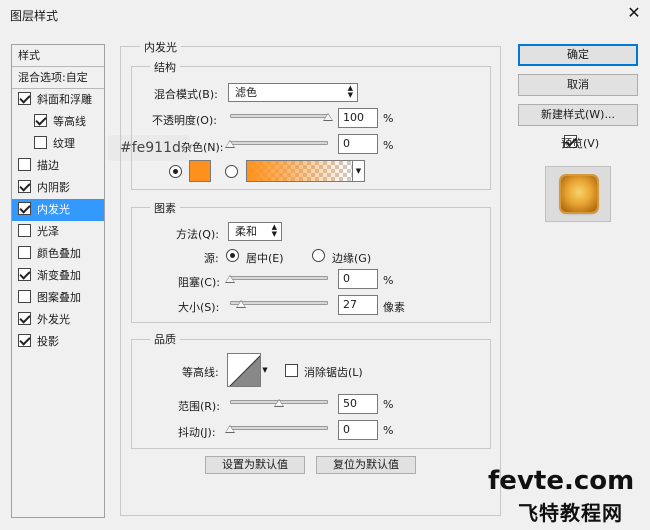 This screenshot has width=650, height=530. What do you see at coordinates (328, 117) in the screenshot?
I see `opacity-slider-thumb` at bounding box center [328, 117].